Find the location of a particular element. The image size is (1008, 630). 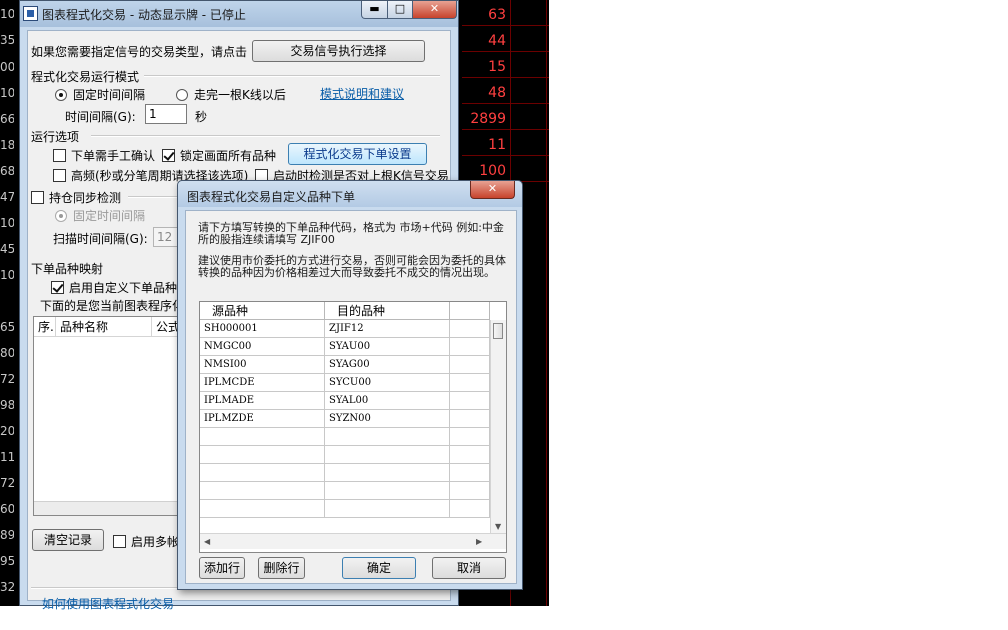

source-cell: IPLMADE is located at coordinates (262, 401).